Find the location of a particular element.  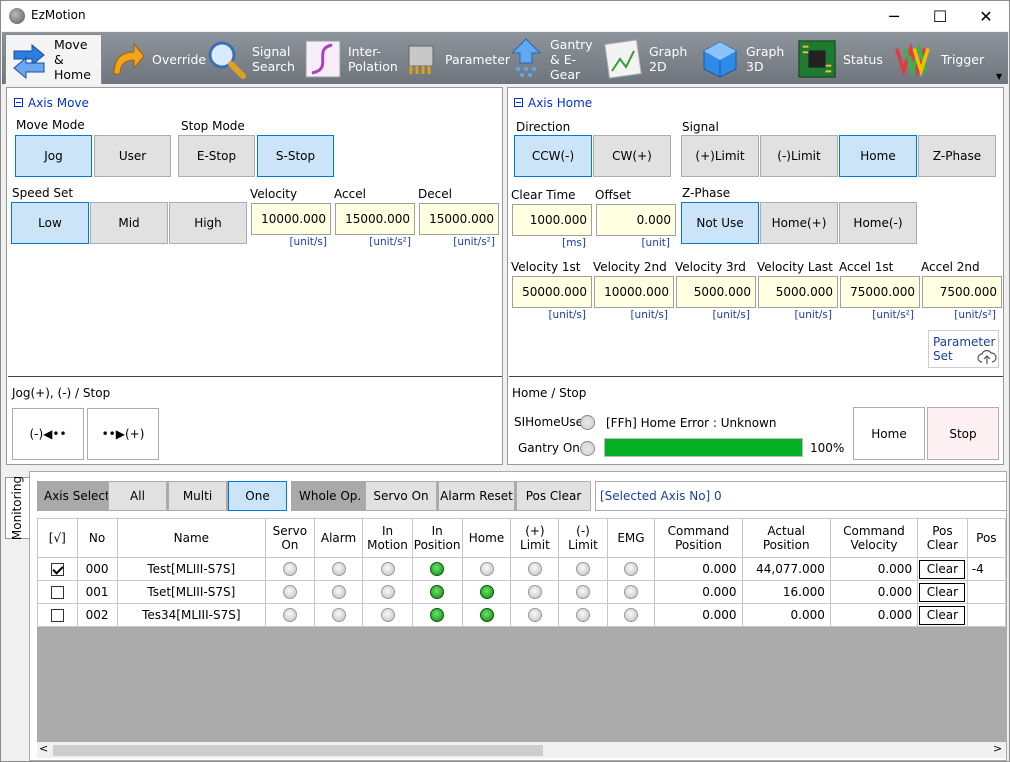

jog-plus-button: ••▶(+) is located at coordinates (123, 434).